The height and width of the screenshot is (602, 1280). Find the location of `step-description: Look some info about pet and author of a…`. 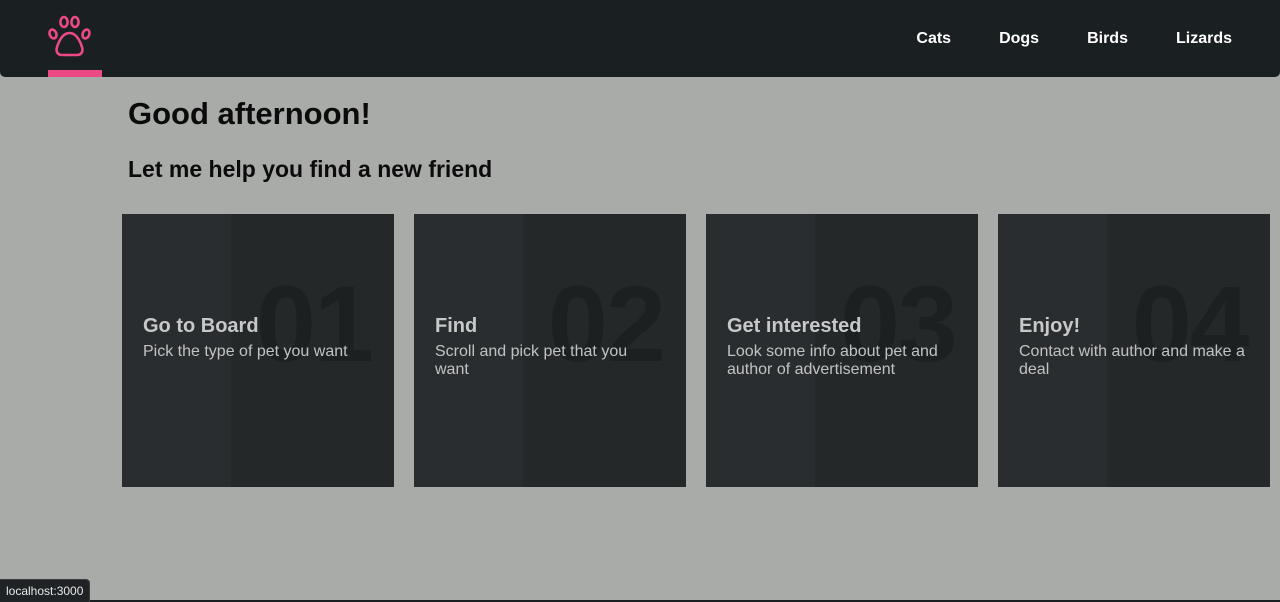

step-description: Look some info about pet and author of a… is located at coordinates (832, 360).